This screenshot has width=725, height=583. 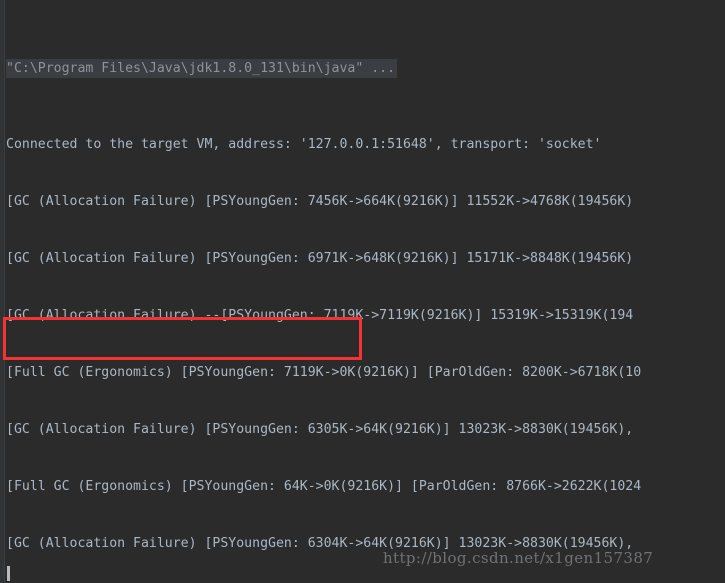 What do you see at coordinates (2, 291) in the screenshot?
I see `console-left-gutter` at bounding box center [2, 291].